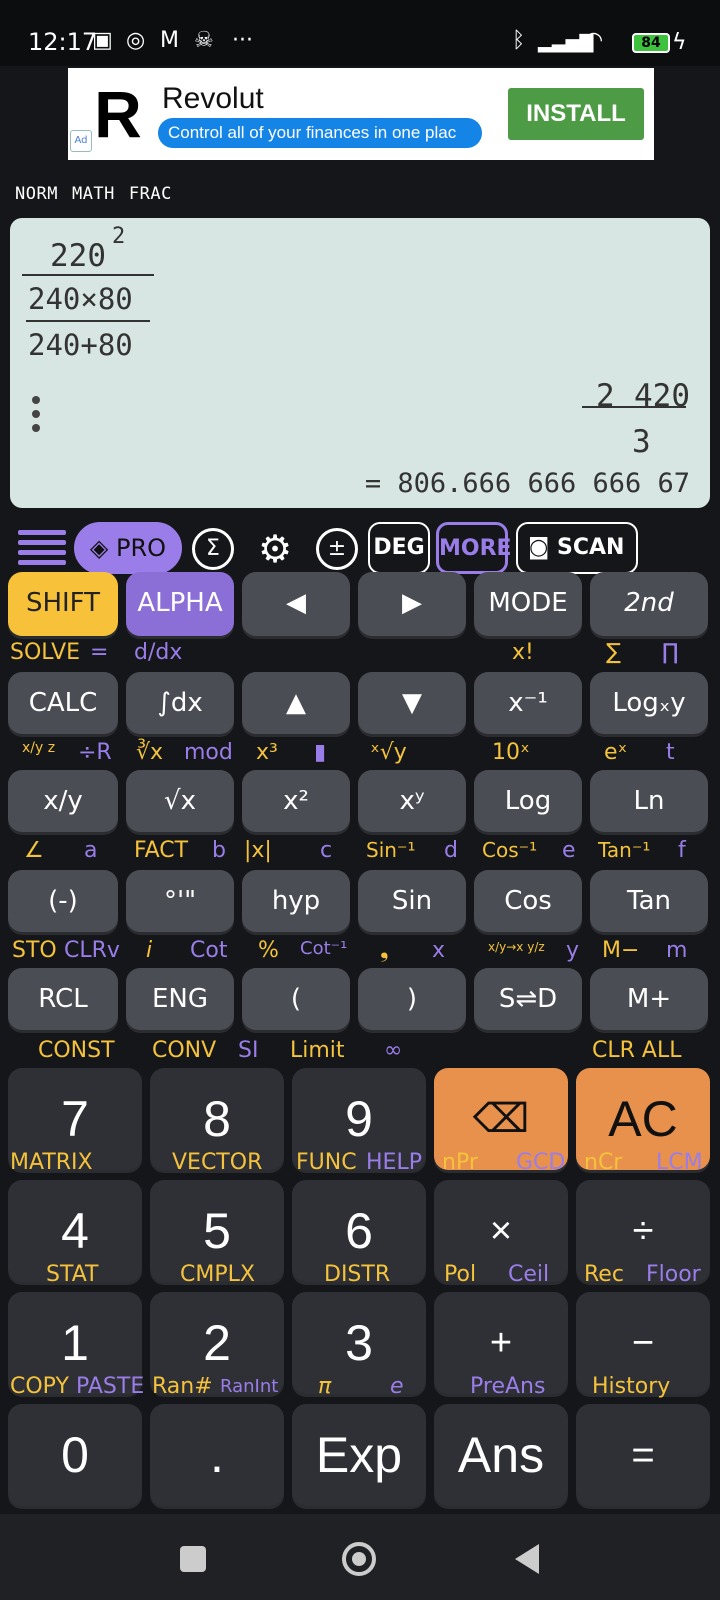  I want to click on label-history: History, so click(631, 1386).